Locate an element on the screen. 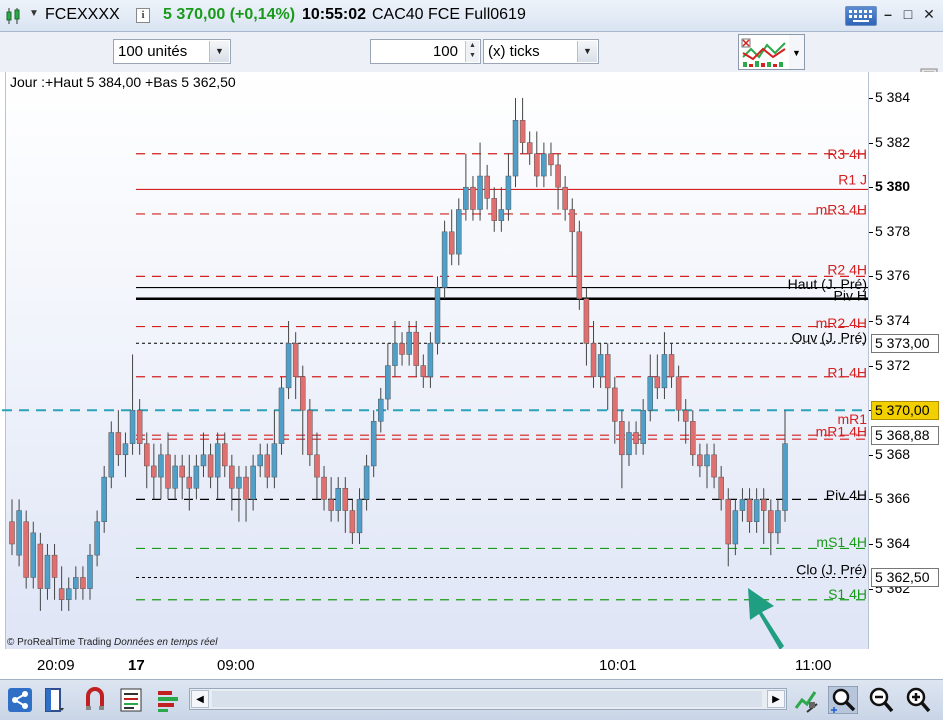 The height and width of the screenshot is (720, 943). layout-icon is located at coordinates (55, 700).